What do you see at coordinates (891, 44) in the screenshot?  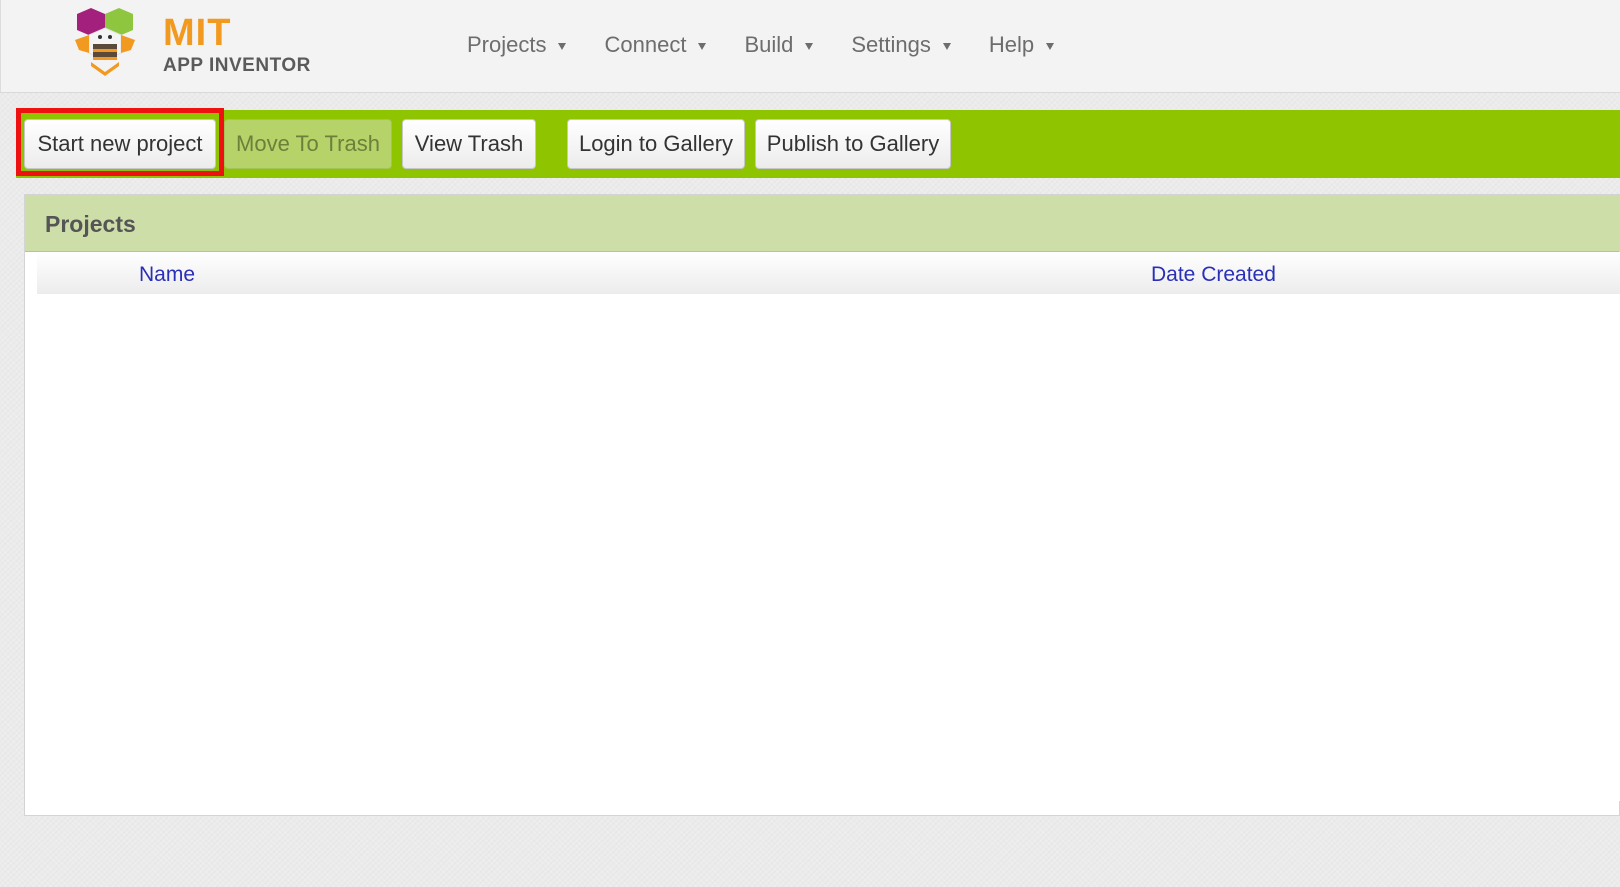 I see `nav-settings-label: Settings` at bounding box center [891, 44].